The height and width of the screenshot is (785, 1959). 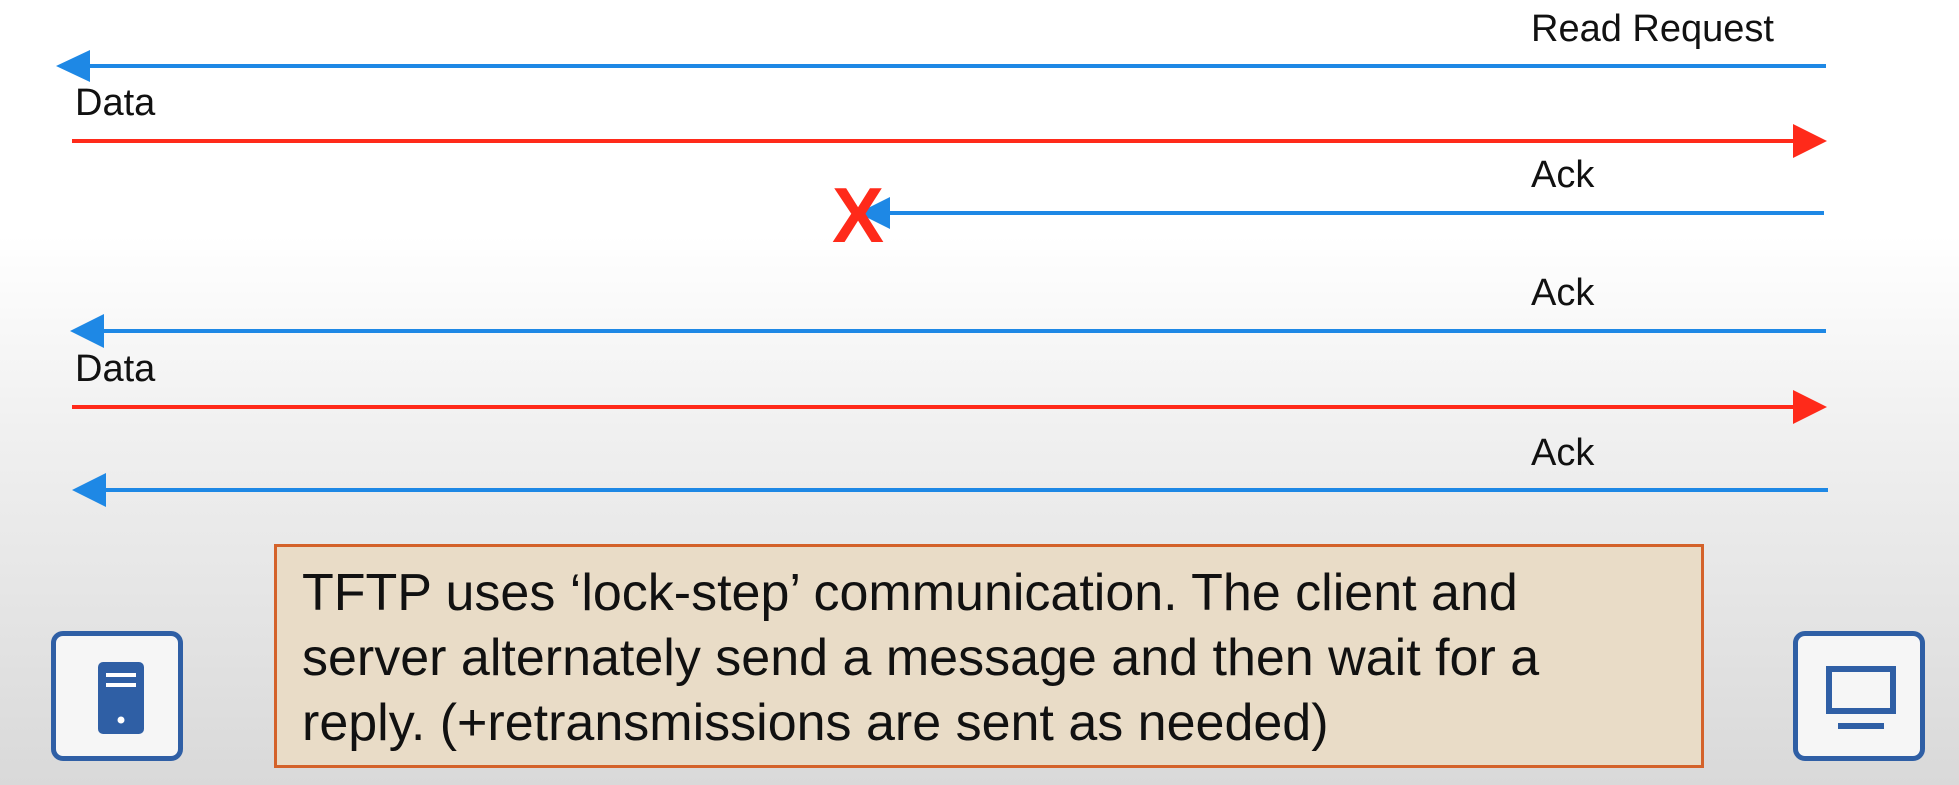 I want to click on server-device, so click(x=117, y=696).